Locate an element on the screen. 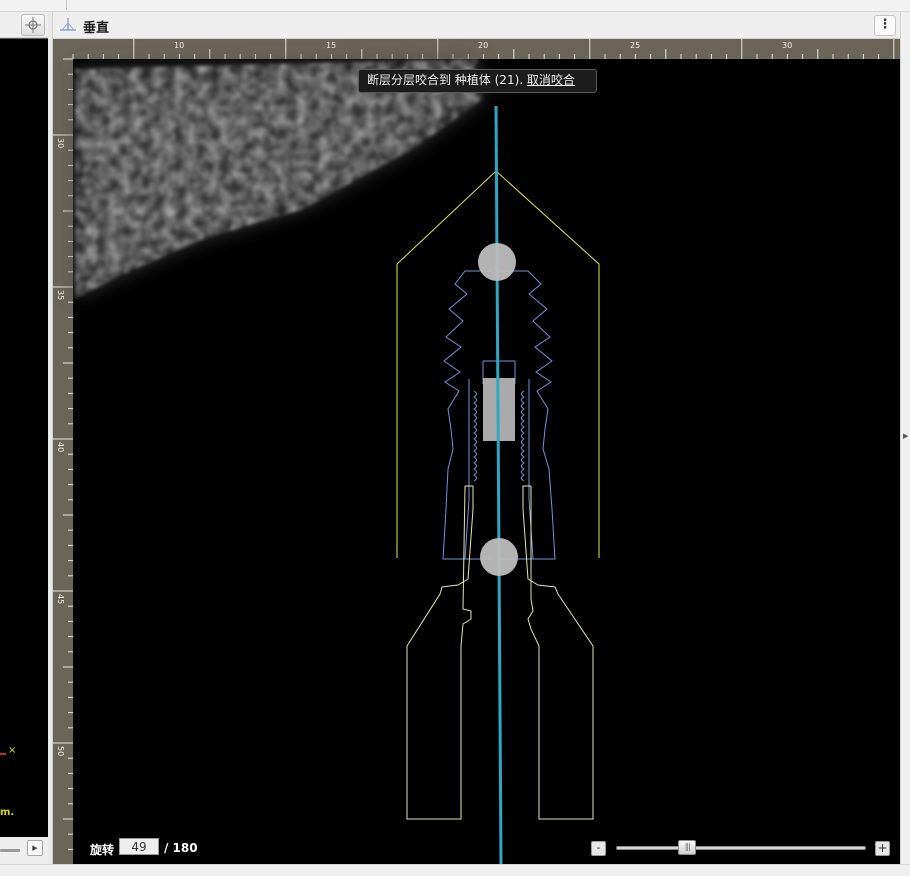  ruler-label-x-15: 15 is located at coordinates (331, 45).